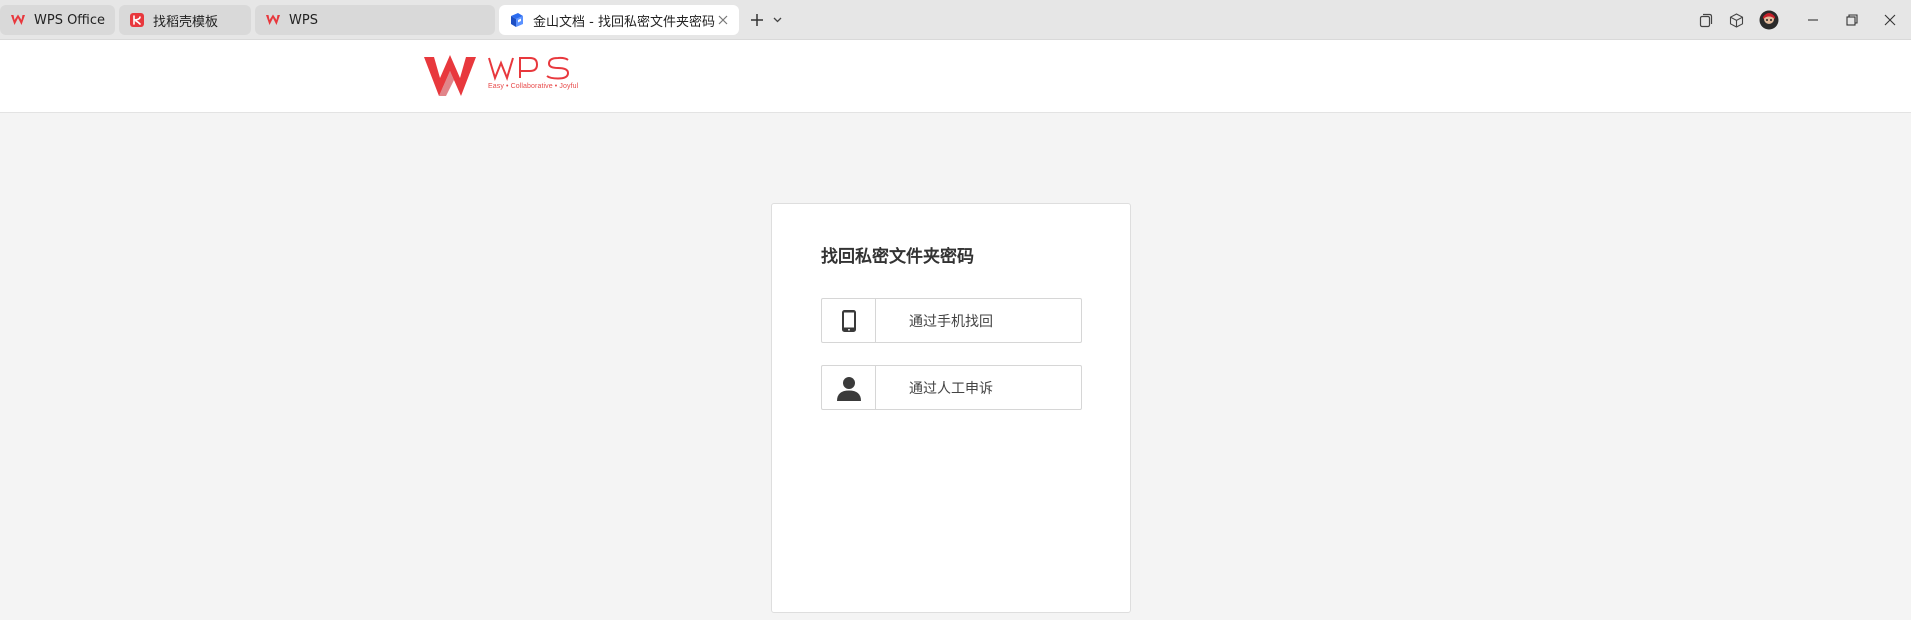 Image resolution: width=1911 pixels, height=620 pixels. I want to click on site-header: Easy • Collaborative • Joyful, so click(955, 76).